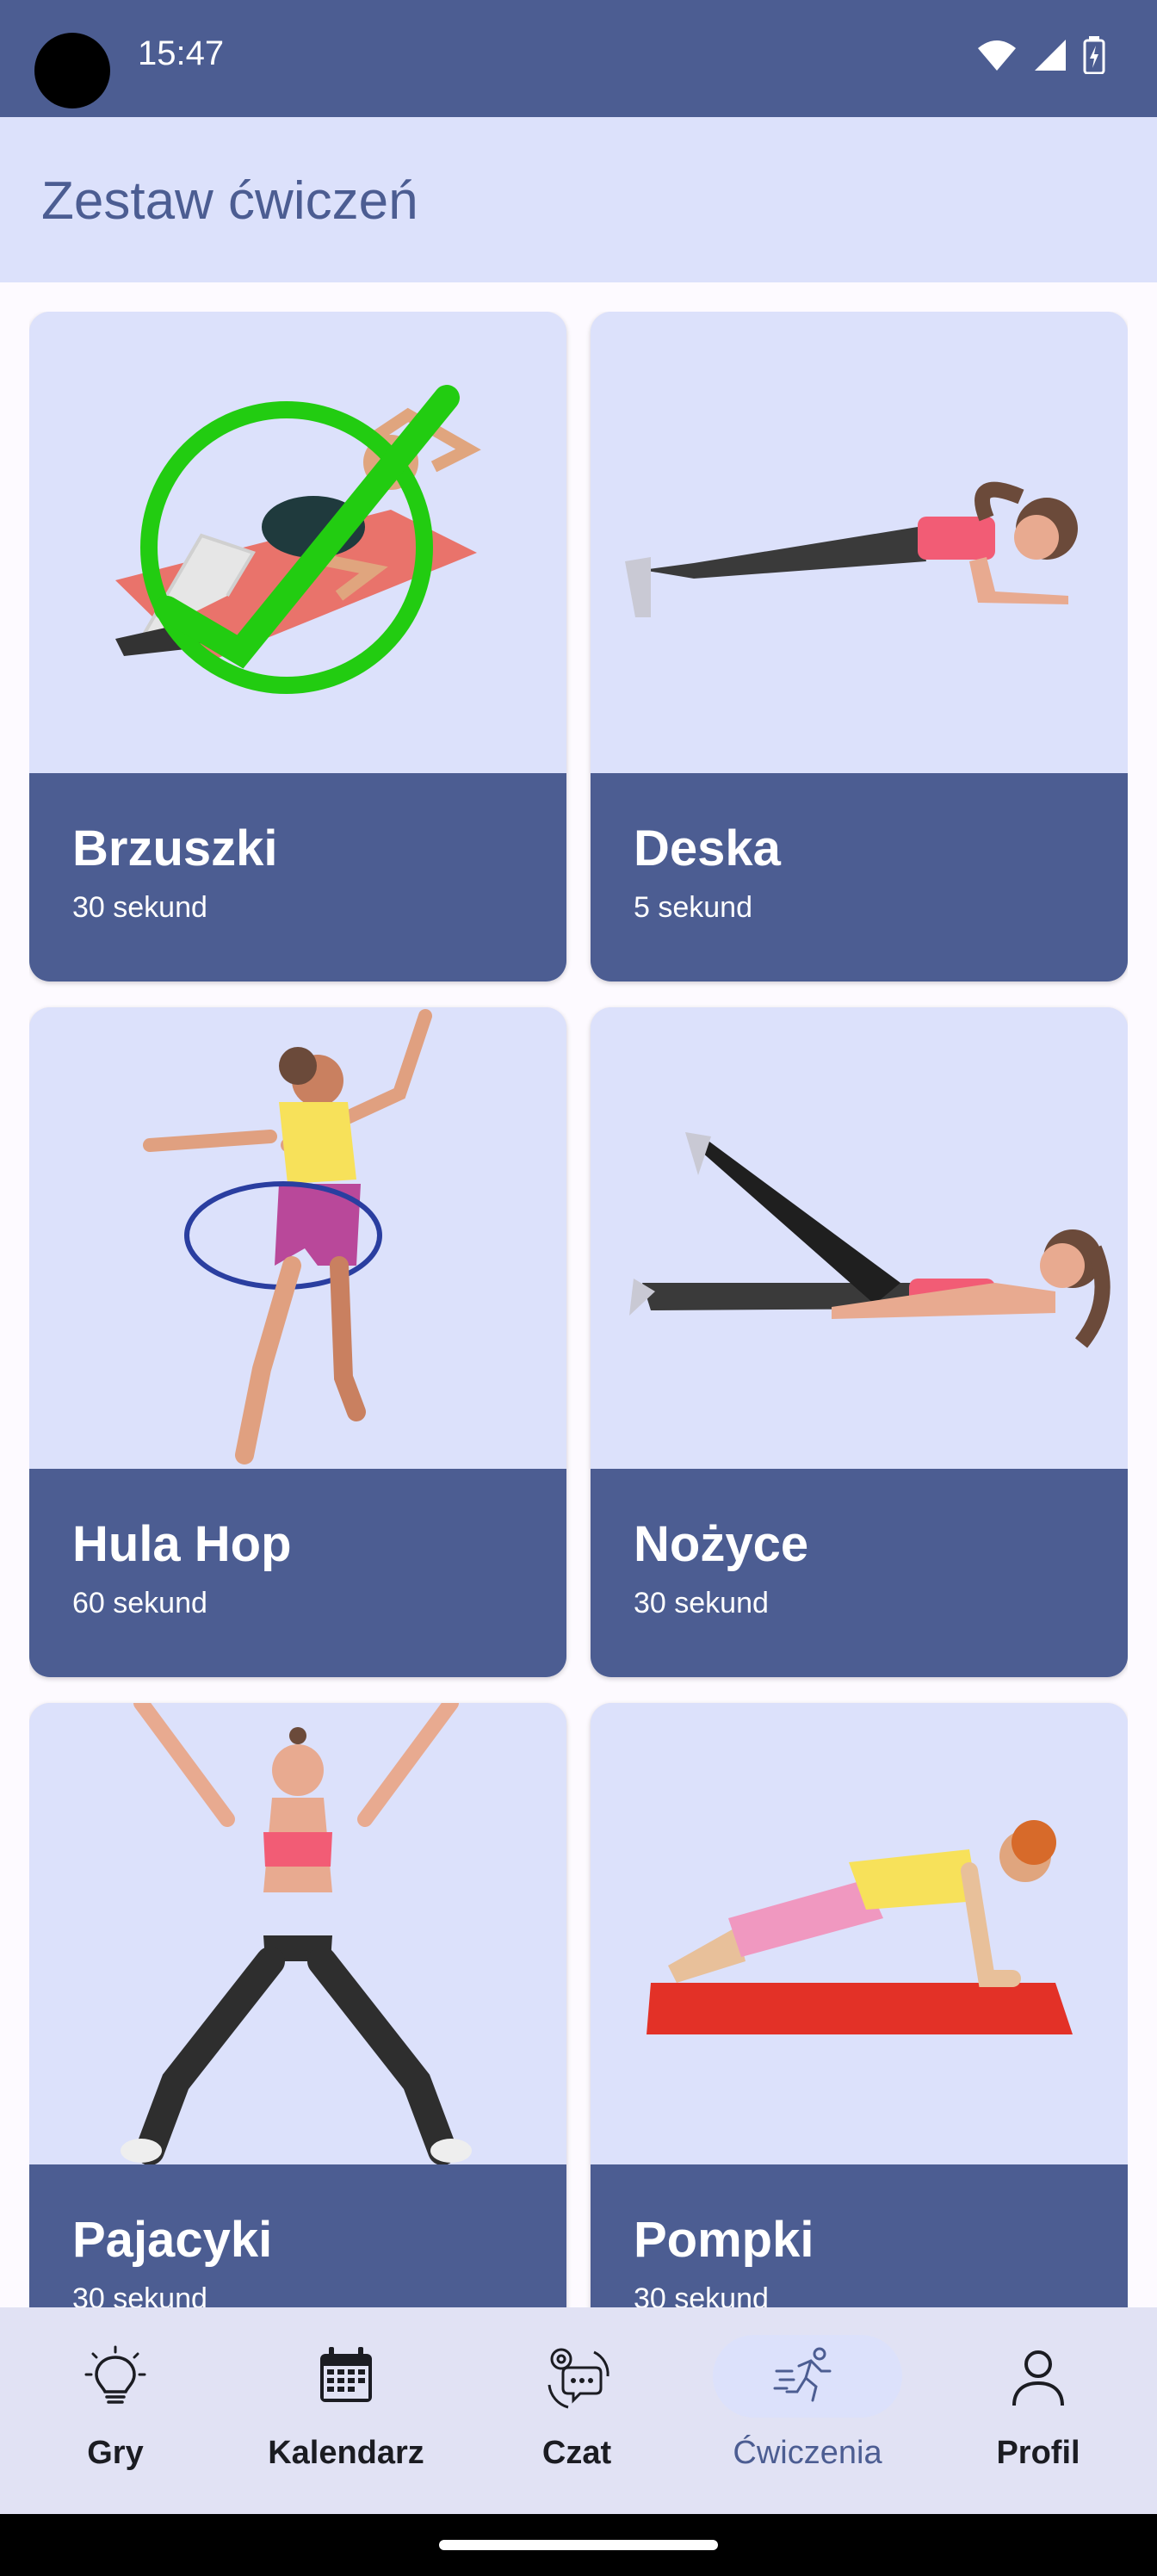 This screenshot has width=1157, height=2576. I want to click on nav-item-czat: Czat, so click(577, 2410).